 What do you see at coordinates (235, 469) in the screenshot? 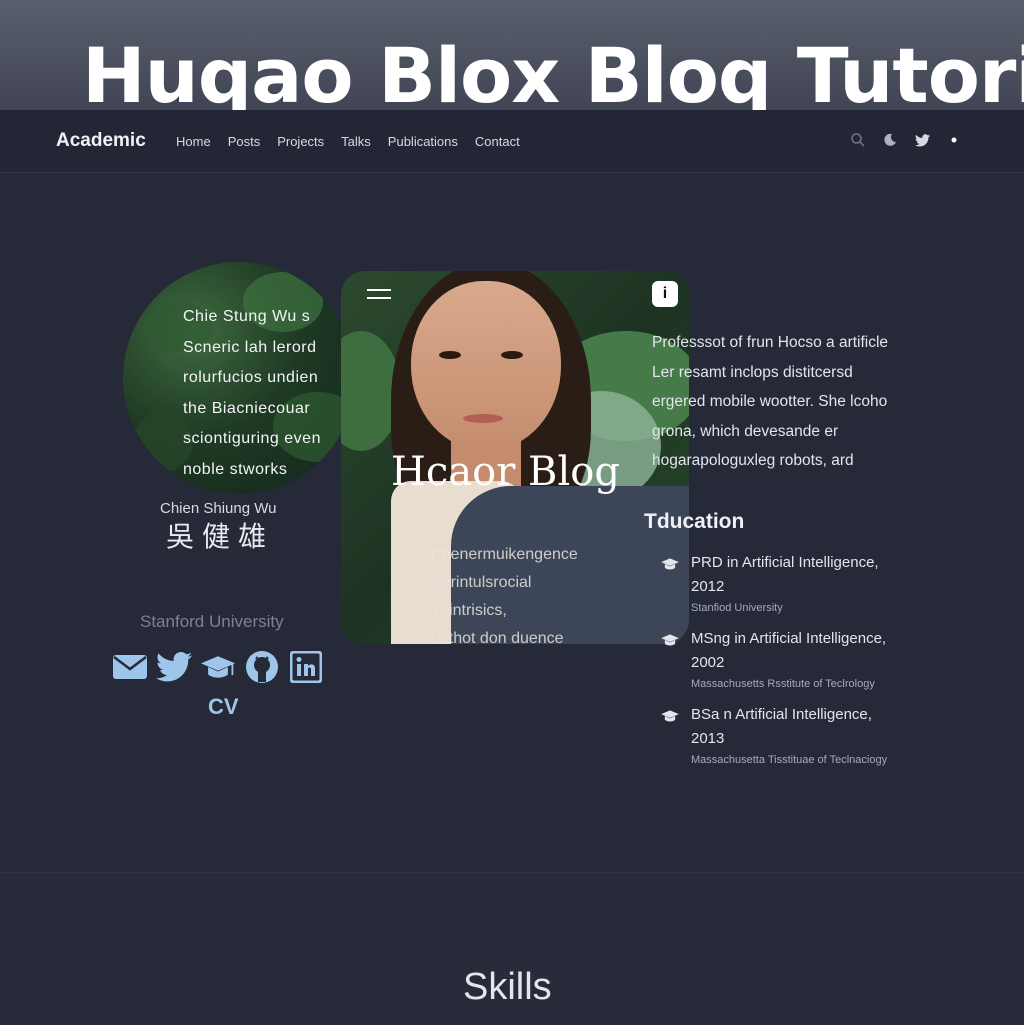
I see `avatar-text-line: noble stworks` at bounding box center [235, 469].